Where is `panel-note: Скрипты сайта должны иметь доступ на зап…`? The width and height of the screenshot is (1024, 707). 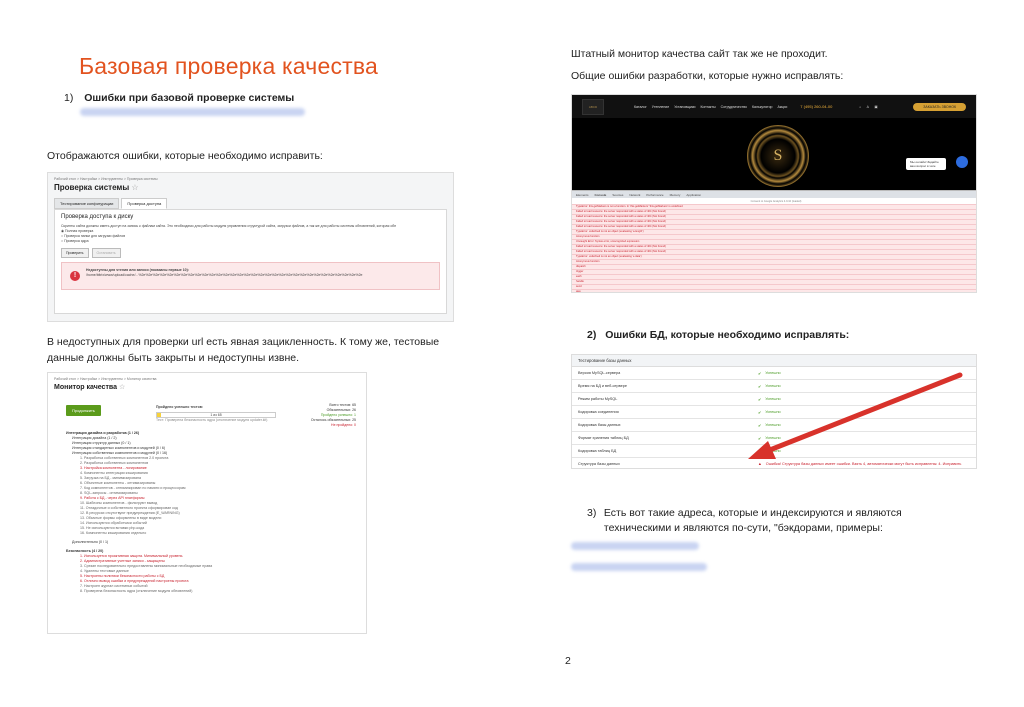 panel-note: Скрипты сайта должны иметь доступ на зап… is located at coordinates (229, 226).